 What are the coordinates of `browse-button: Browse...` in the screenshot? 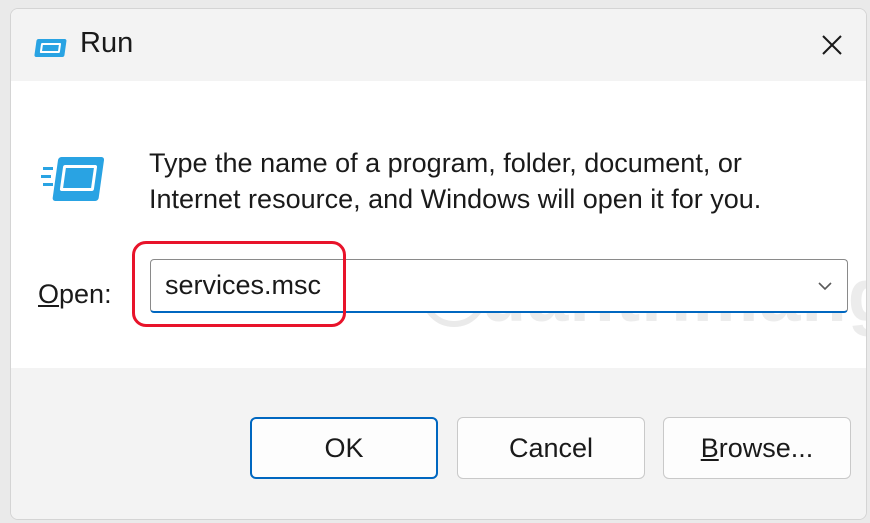 It's located at (757, 448).